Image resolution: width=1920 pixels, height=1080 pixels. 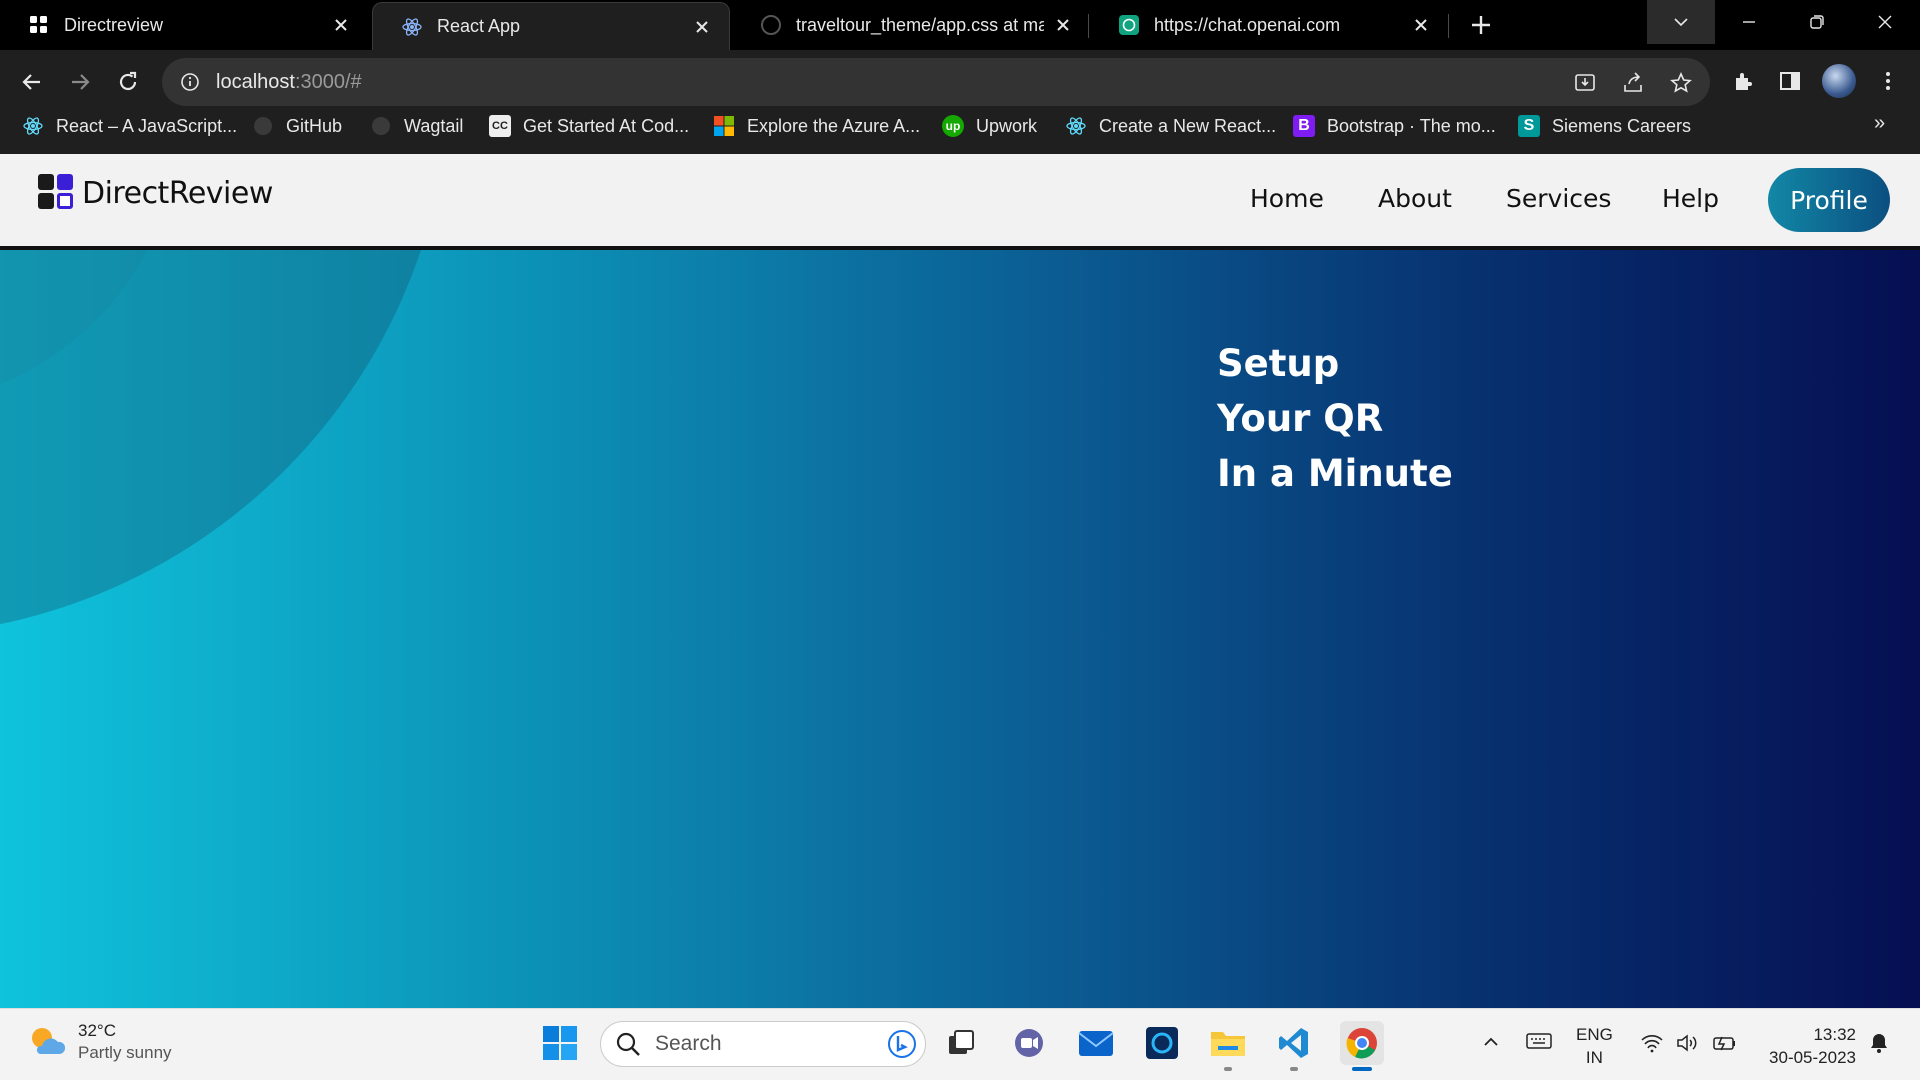 What do you see at coordinates (416, 126) in the screenshot?
I see `bookmark-wagtail: Wagtail` at bounding box center [416, 126].